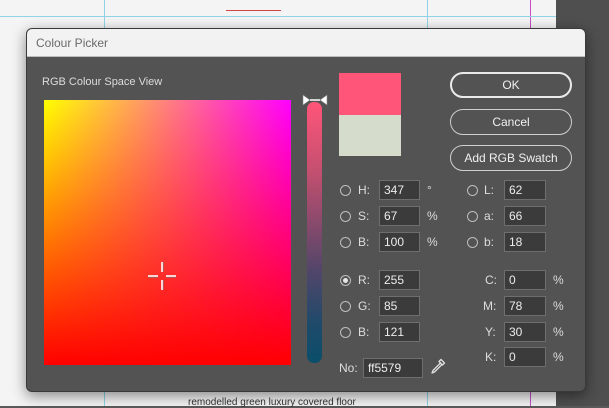  Describe the element at coordinates (525, 280) in the screenshot. I see `cyan-field` at that location.